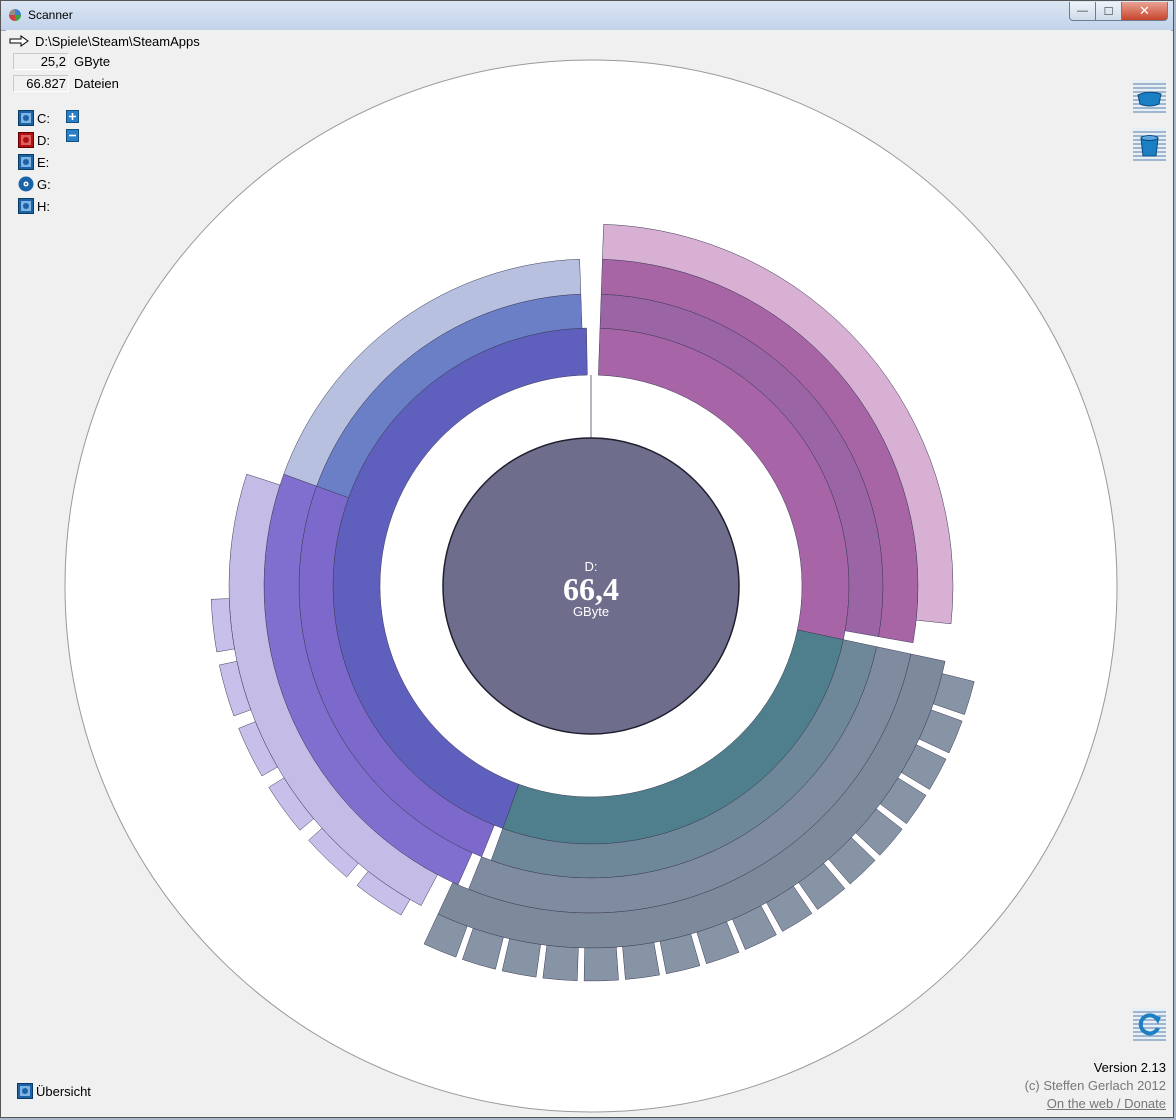 Image resolution: width=1176 pixels, height=1120 pixels. Describe the element at coordinates (43, 206) in the screenshot. I see `drive-label: H:` at that location.